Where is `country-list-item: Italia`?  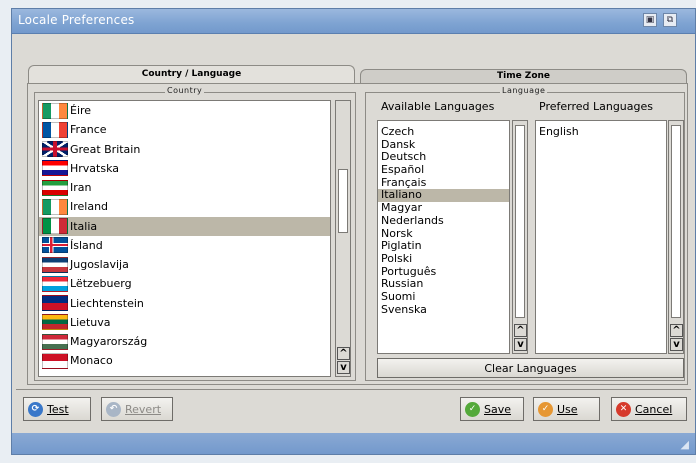 country-list-item: Italia is located at coordinates (184, 226).